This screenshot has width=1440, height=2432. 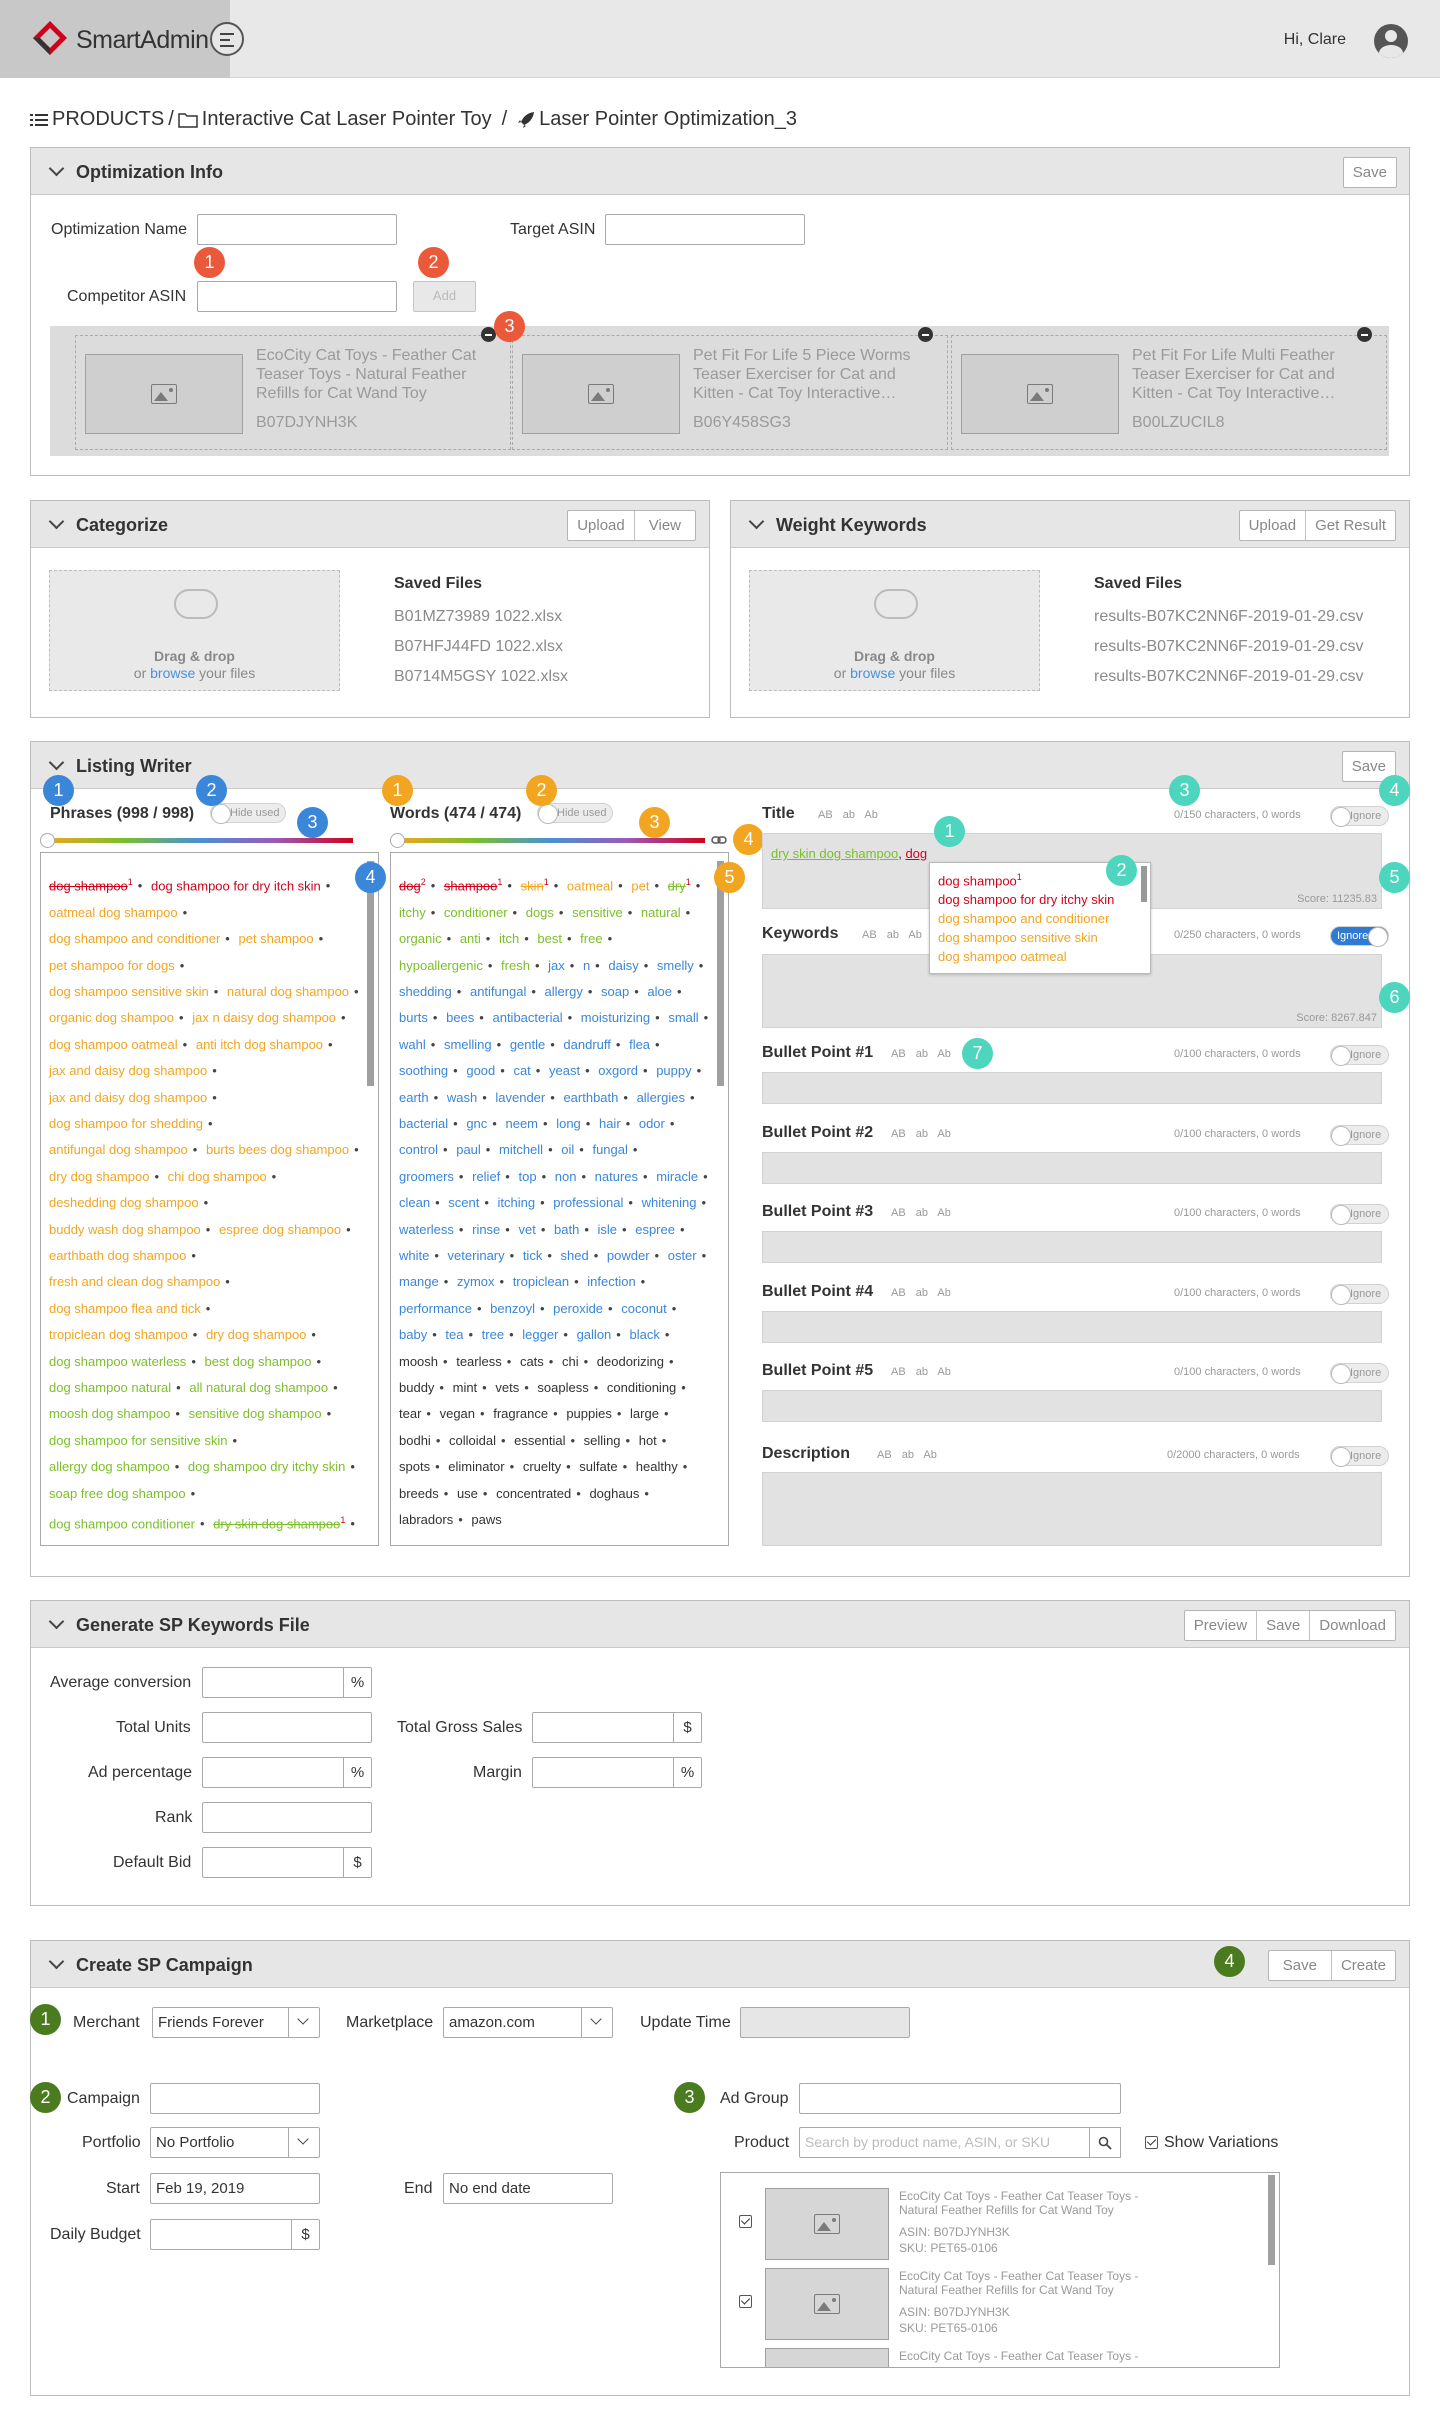 I want to click on phrase-item: dog shampoo oatmeal and aloe, so click(x=140, y=1544).